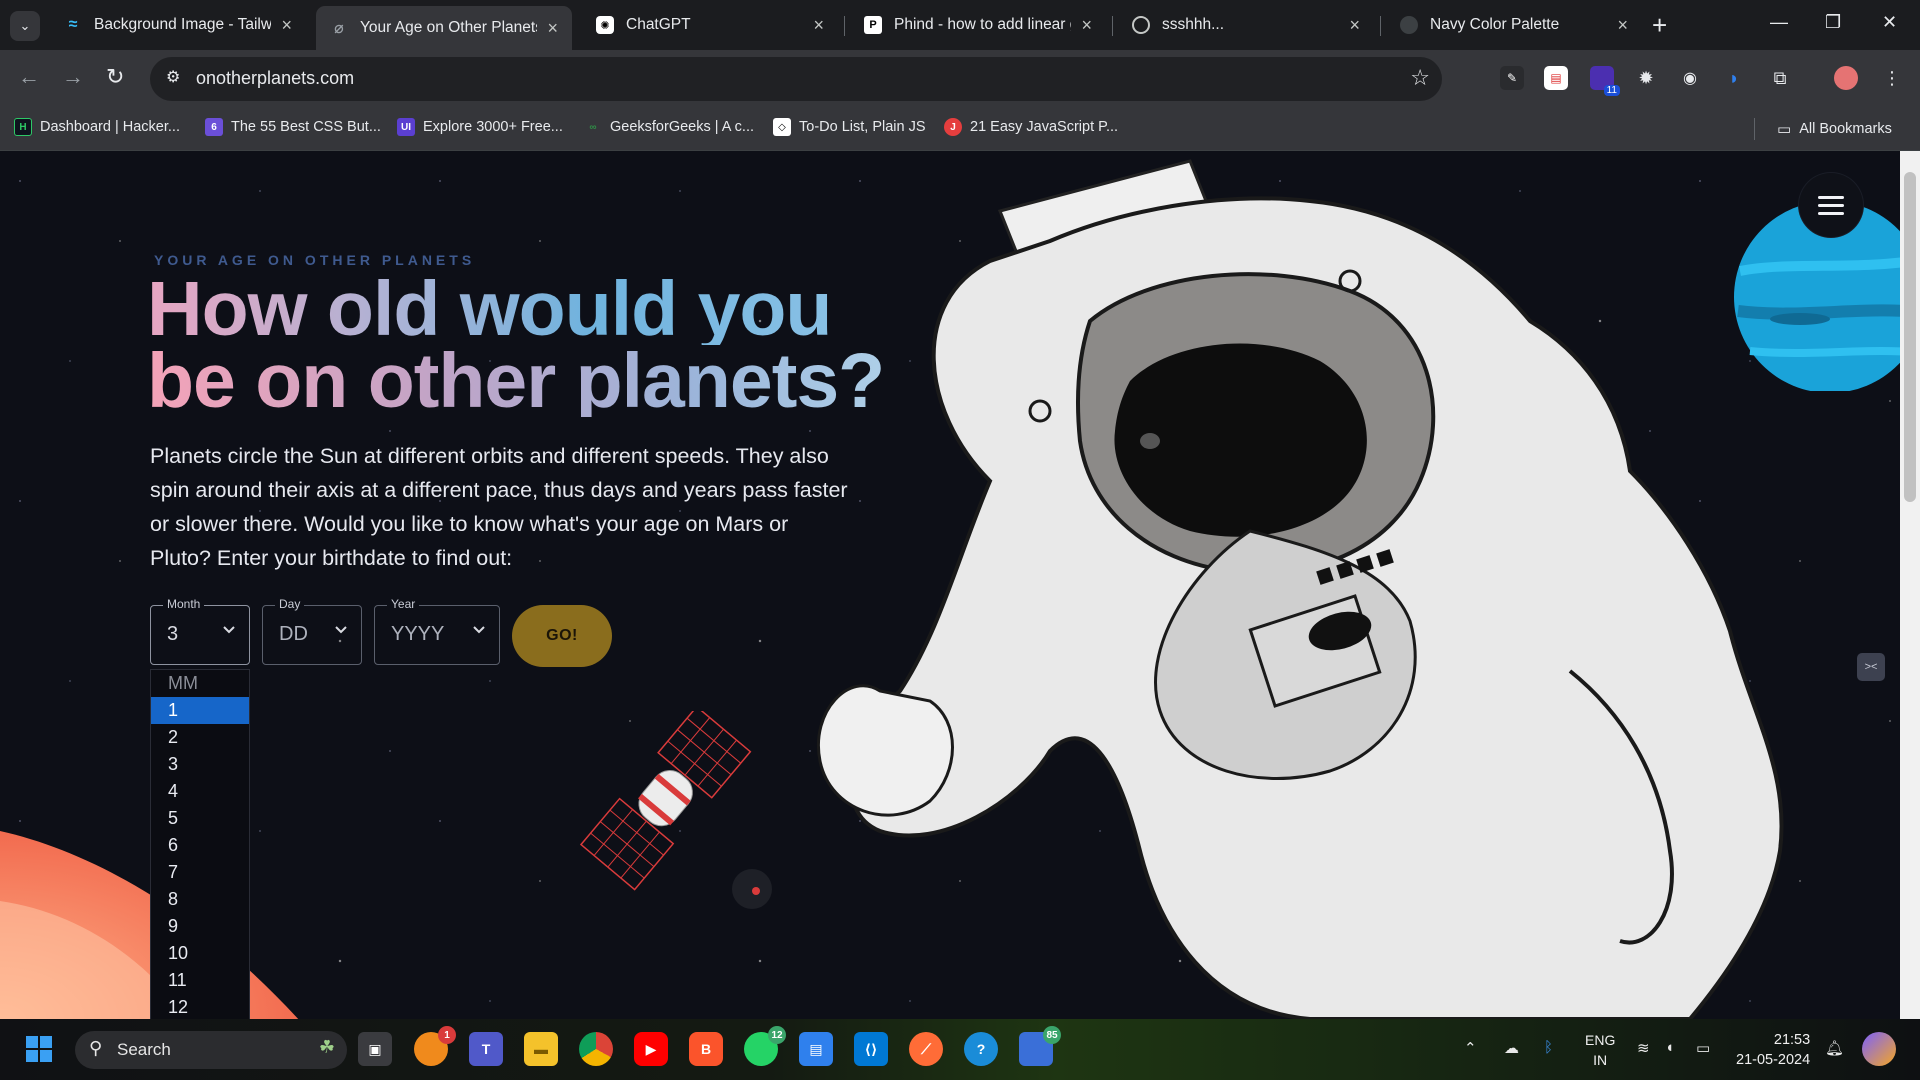 The image size is (1920, 1080). What do you see at coordinates (1879, 1049) in the screenshot?
I see `copilot-icon` at bounding box center [1879, 1049].